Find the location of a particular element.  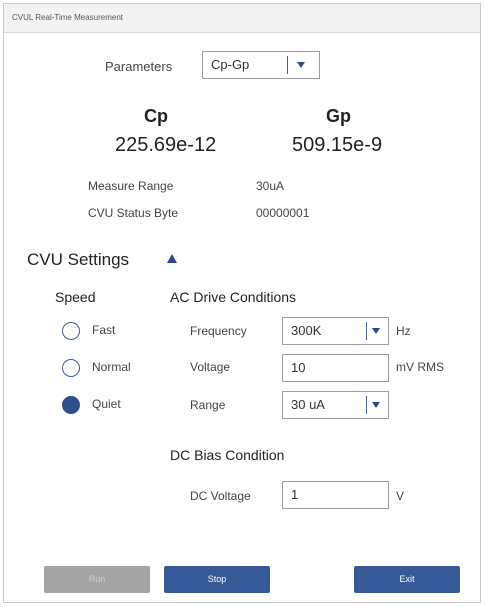

window-title: CVUL Real-Time Measurement is located at coordinates (242, 18).